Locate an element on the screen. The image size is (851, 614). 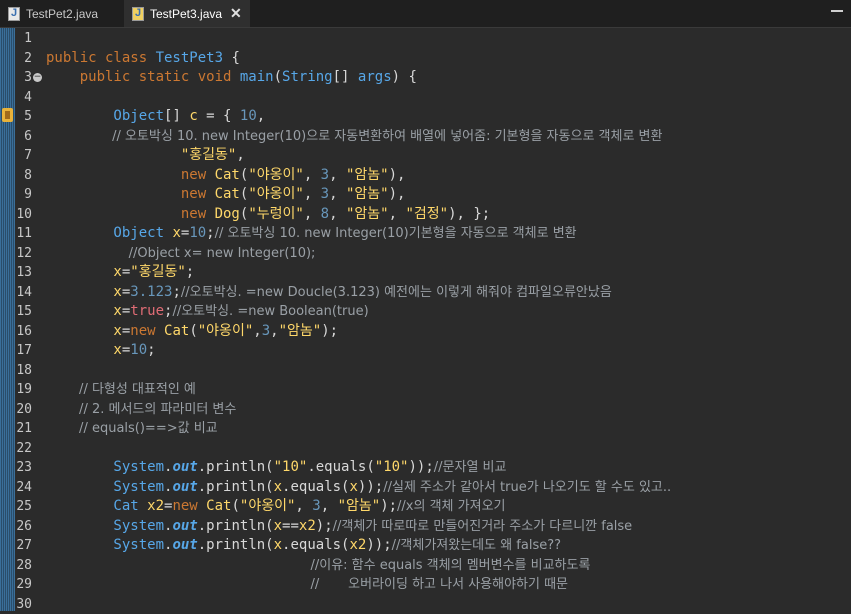
code-token: //실제 주소가 같아서 true가 나오기도 할 수도 있고.. is located at coordinates (527, 487).